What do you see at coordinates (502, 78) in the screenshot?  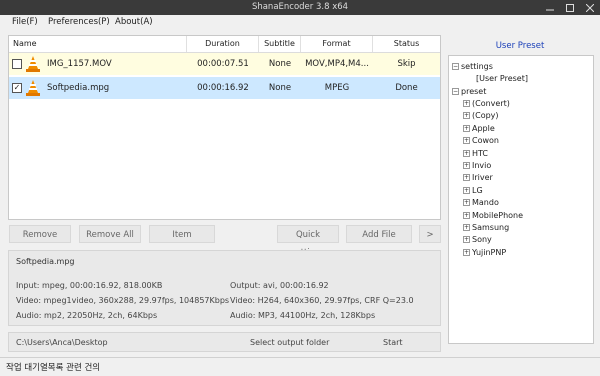 I see `tree-node-user-preset: [User Preset]` at bounding box center [502, 78].